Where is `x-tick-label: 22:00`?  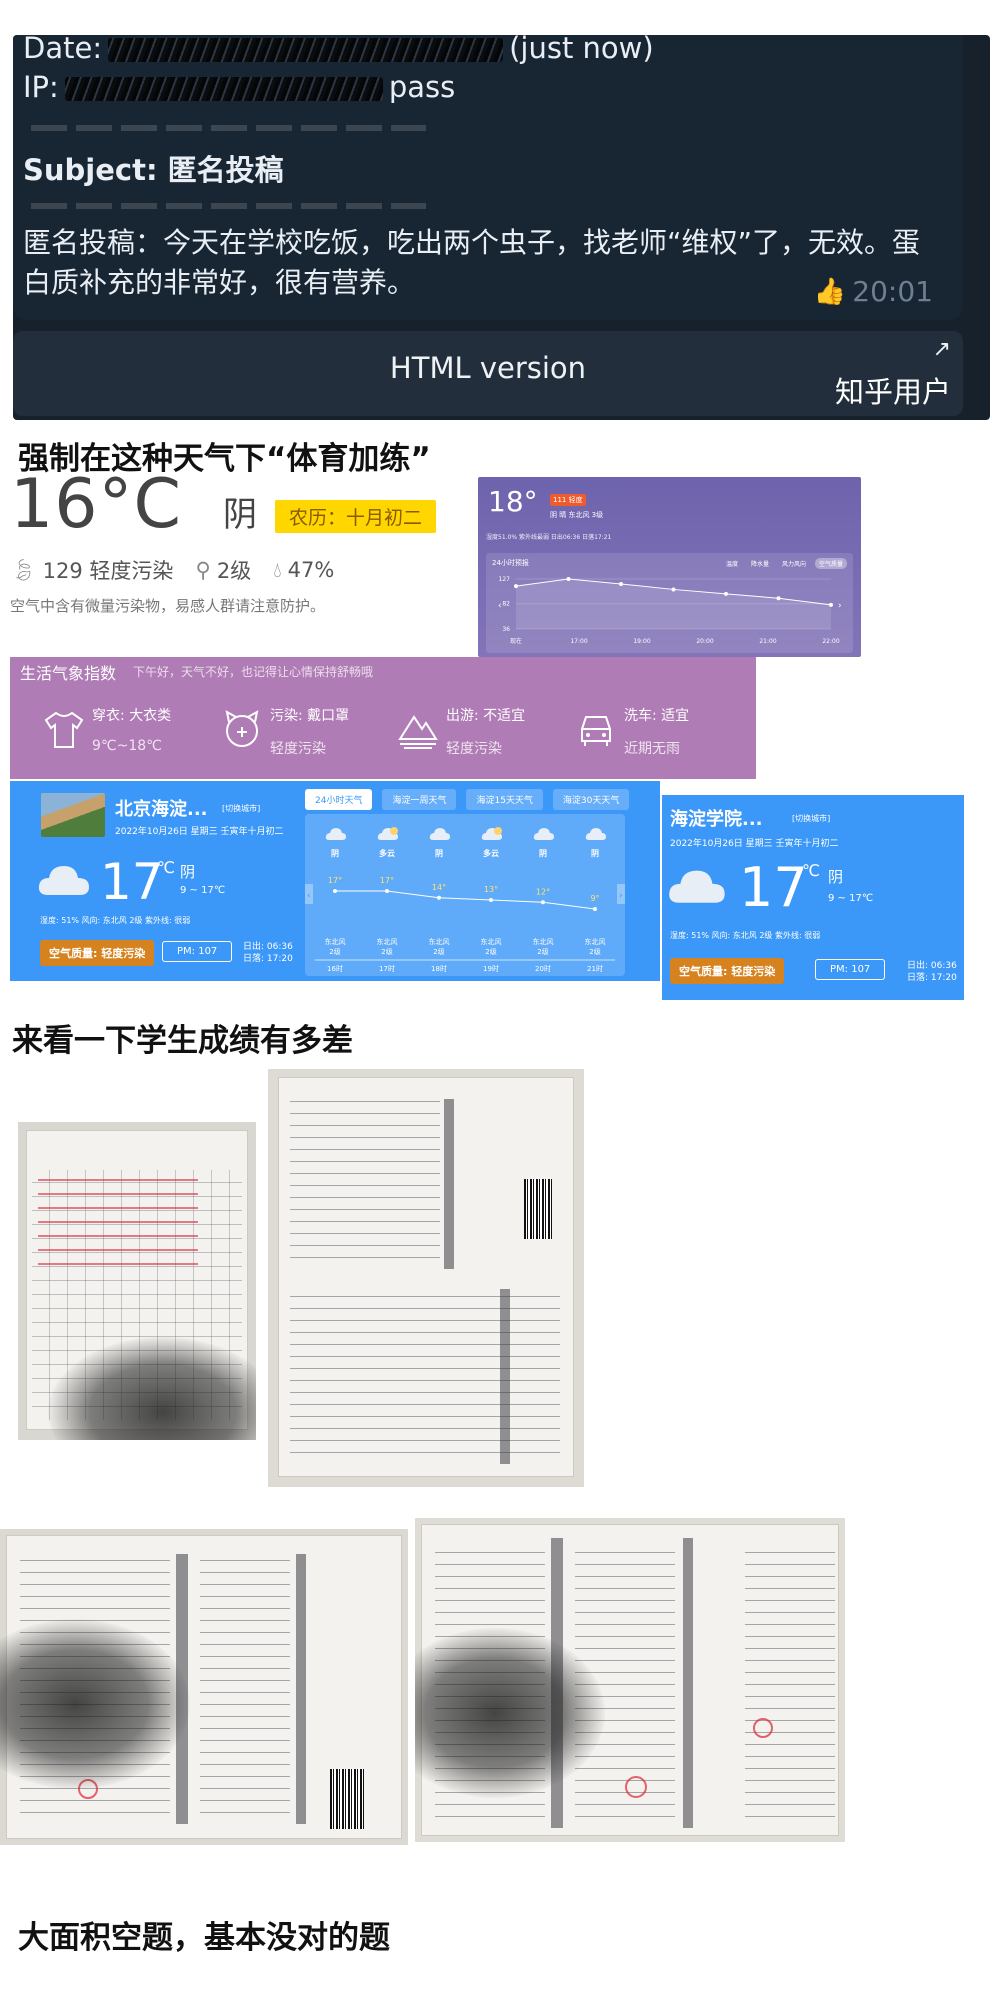 x-tick-label: 22:00 is located at coordinates (830, 641).